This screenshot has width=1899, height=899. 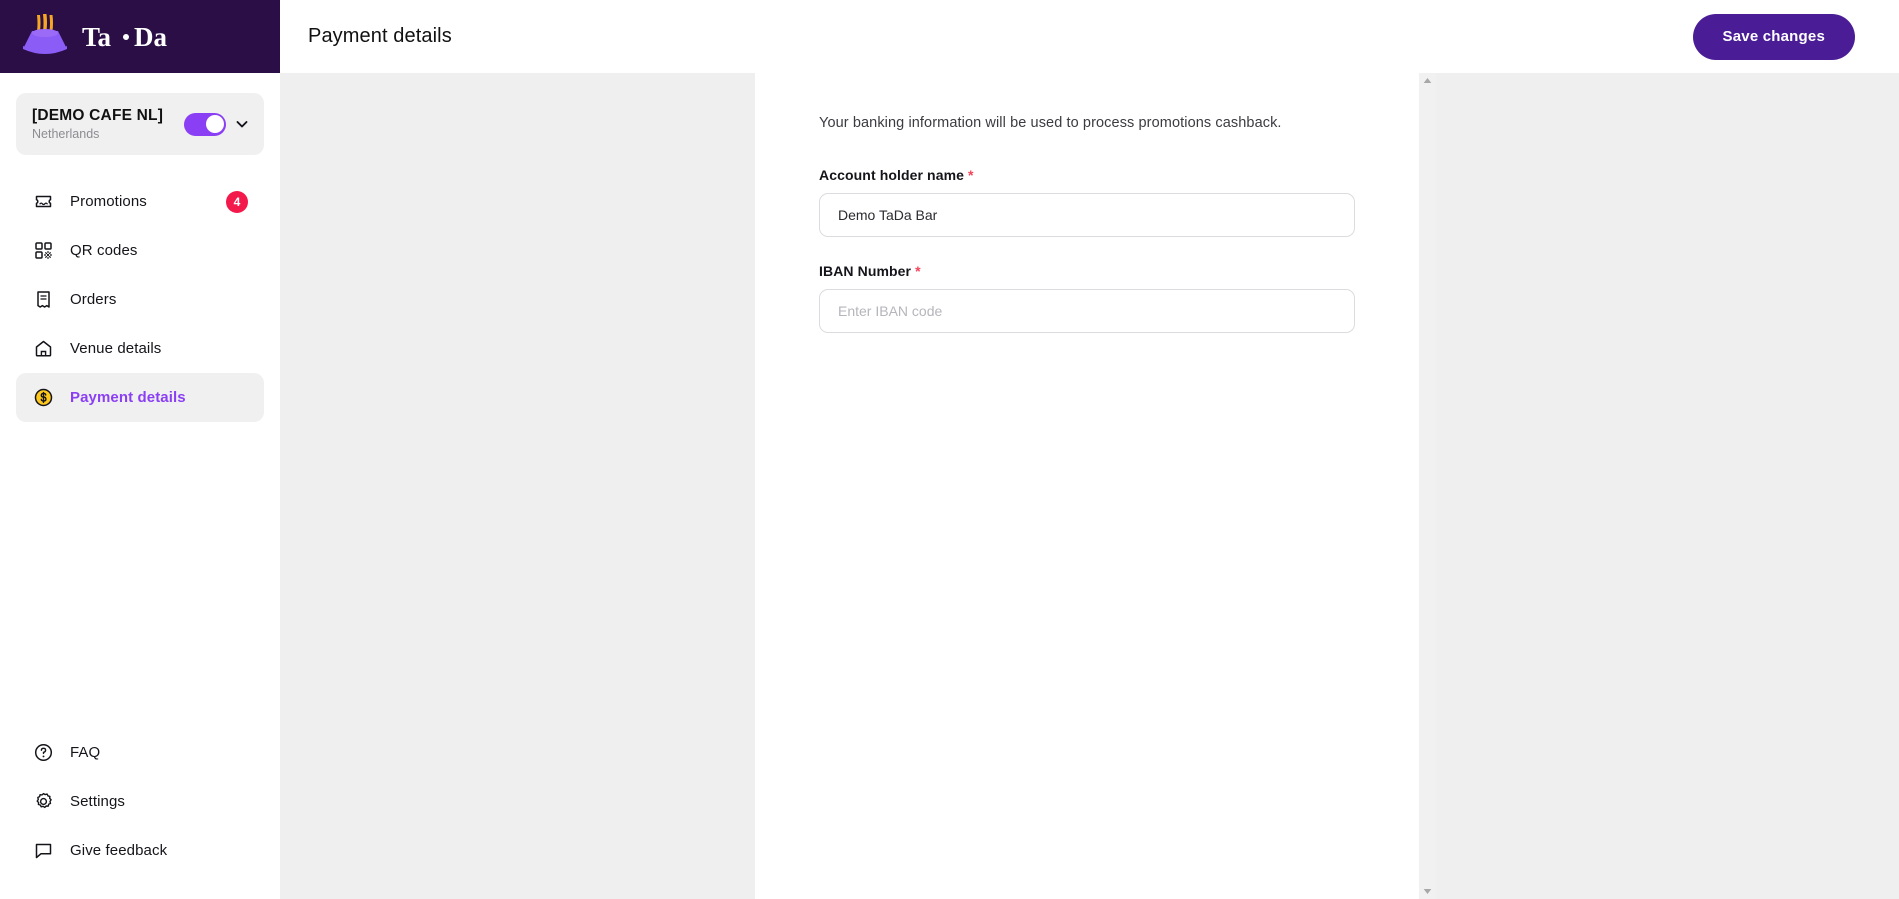 I want to click on account-holder-name-field: Account holder name *, so click(x=1087, y=202).